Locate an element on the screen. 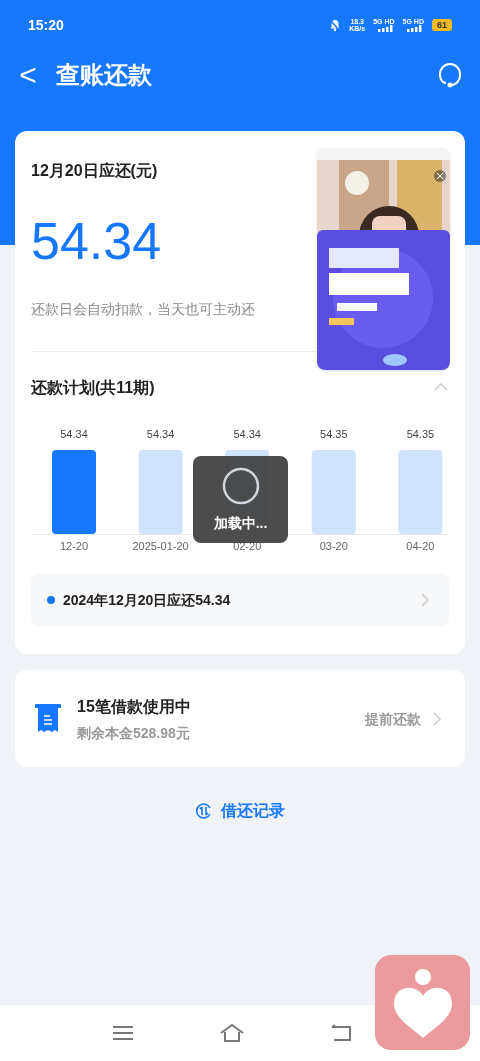  summary-text: 2024年12月20日应还54.34 is located at coordinates (147, 600).